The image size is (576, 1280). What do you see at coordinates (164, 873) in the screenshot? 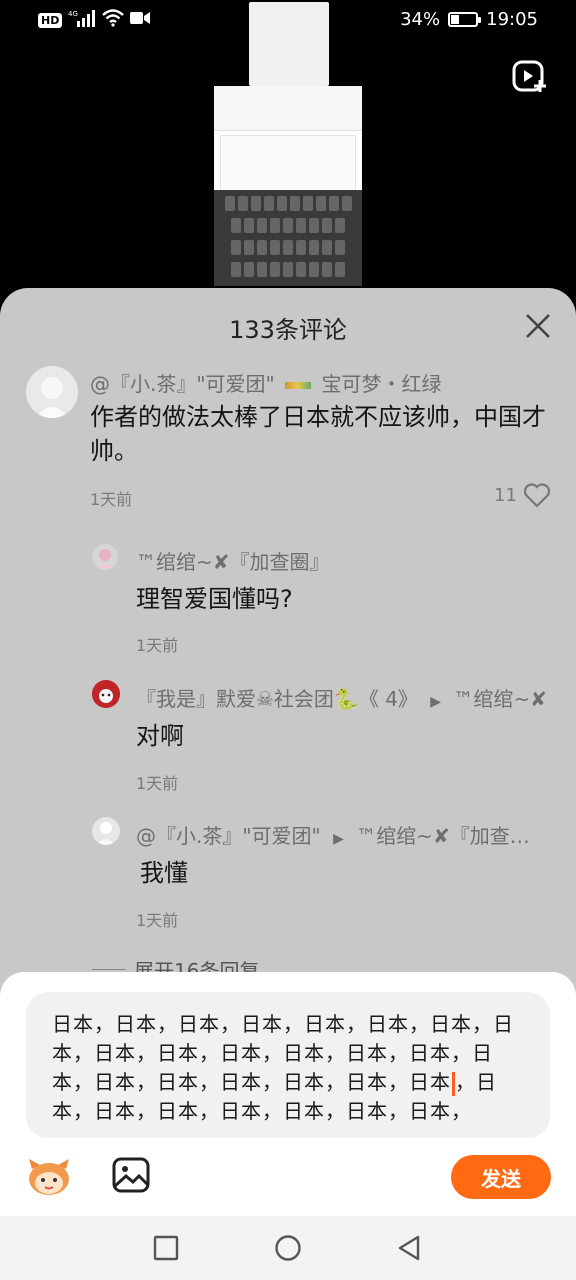
I see `reply-text: 我懂` at bounding box center [164, 873].